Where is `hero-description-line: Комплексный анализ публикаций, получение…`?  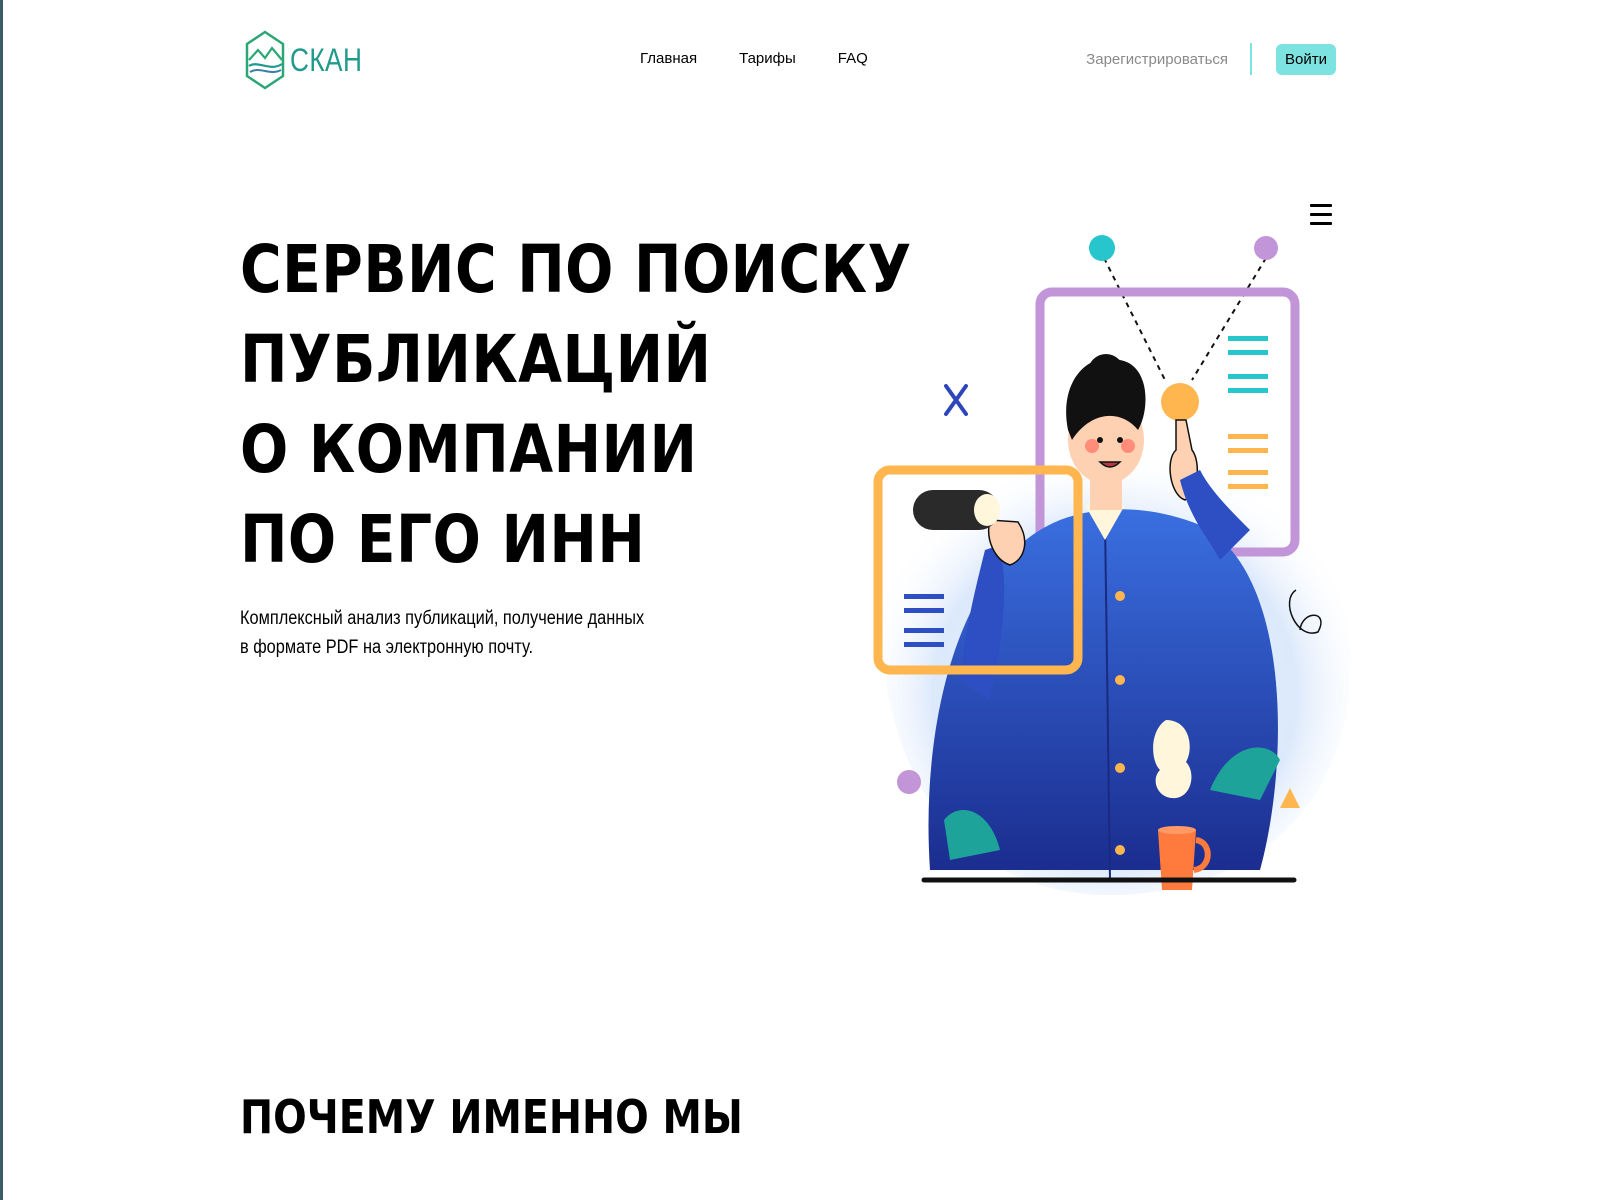 hero-description-line: Комплексный анализ публикаций, получение… is located at coordinates (442, 618).